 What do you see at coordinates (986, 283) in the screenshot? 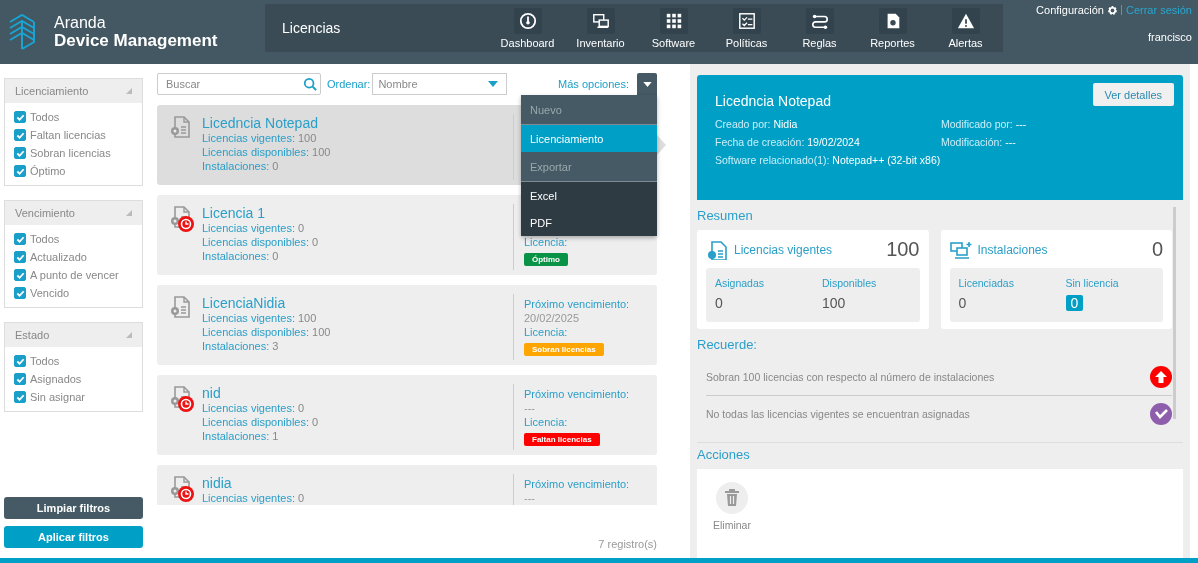
I see `stat-label: Licenciadas` at bounding box center [986, 283].